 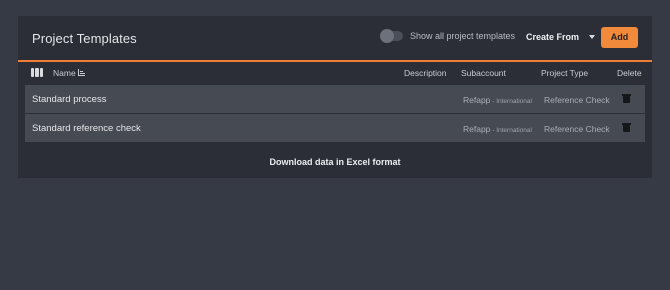 What do you see at coordinates (387, 36) in the screenshot?
I see `toggle-knob` at bounding box center [387, 36].